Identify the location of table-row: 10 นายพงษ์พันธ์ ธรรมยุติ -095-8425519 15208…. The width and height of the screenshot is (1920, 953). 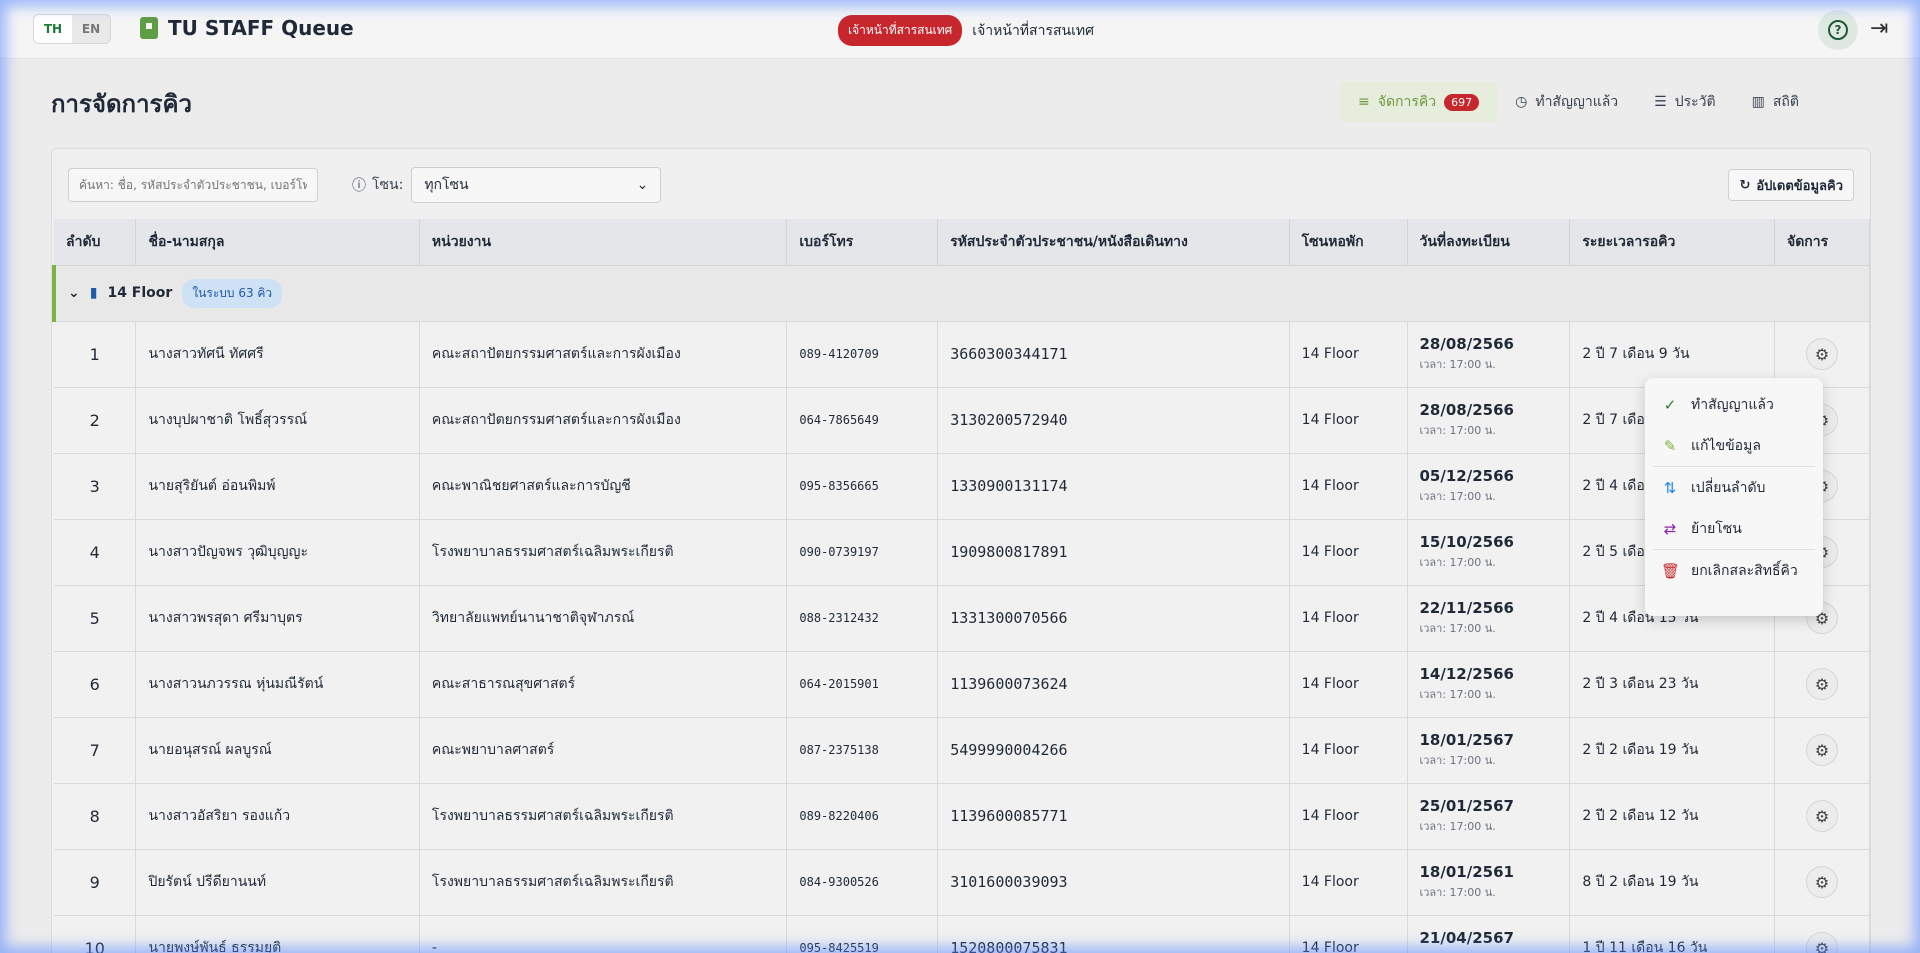
(962, 934).